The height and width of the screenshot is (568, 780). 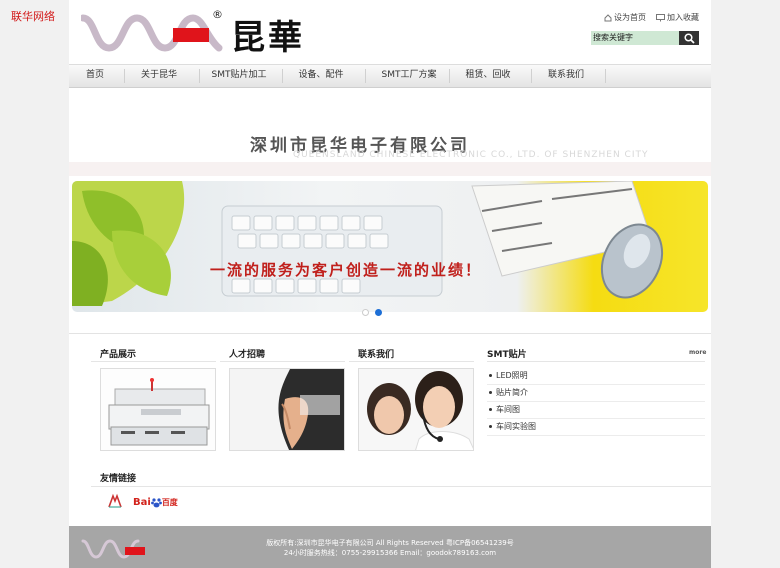 I want to click on top-links: 设为首页 加入收藏, so click(x=651, y=17).